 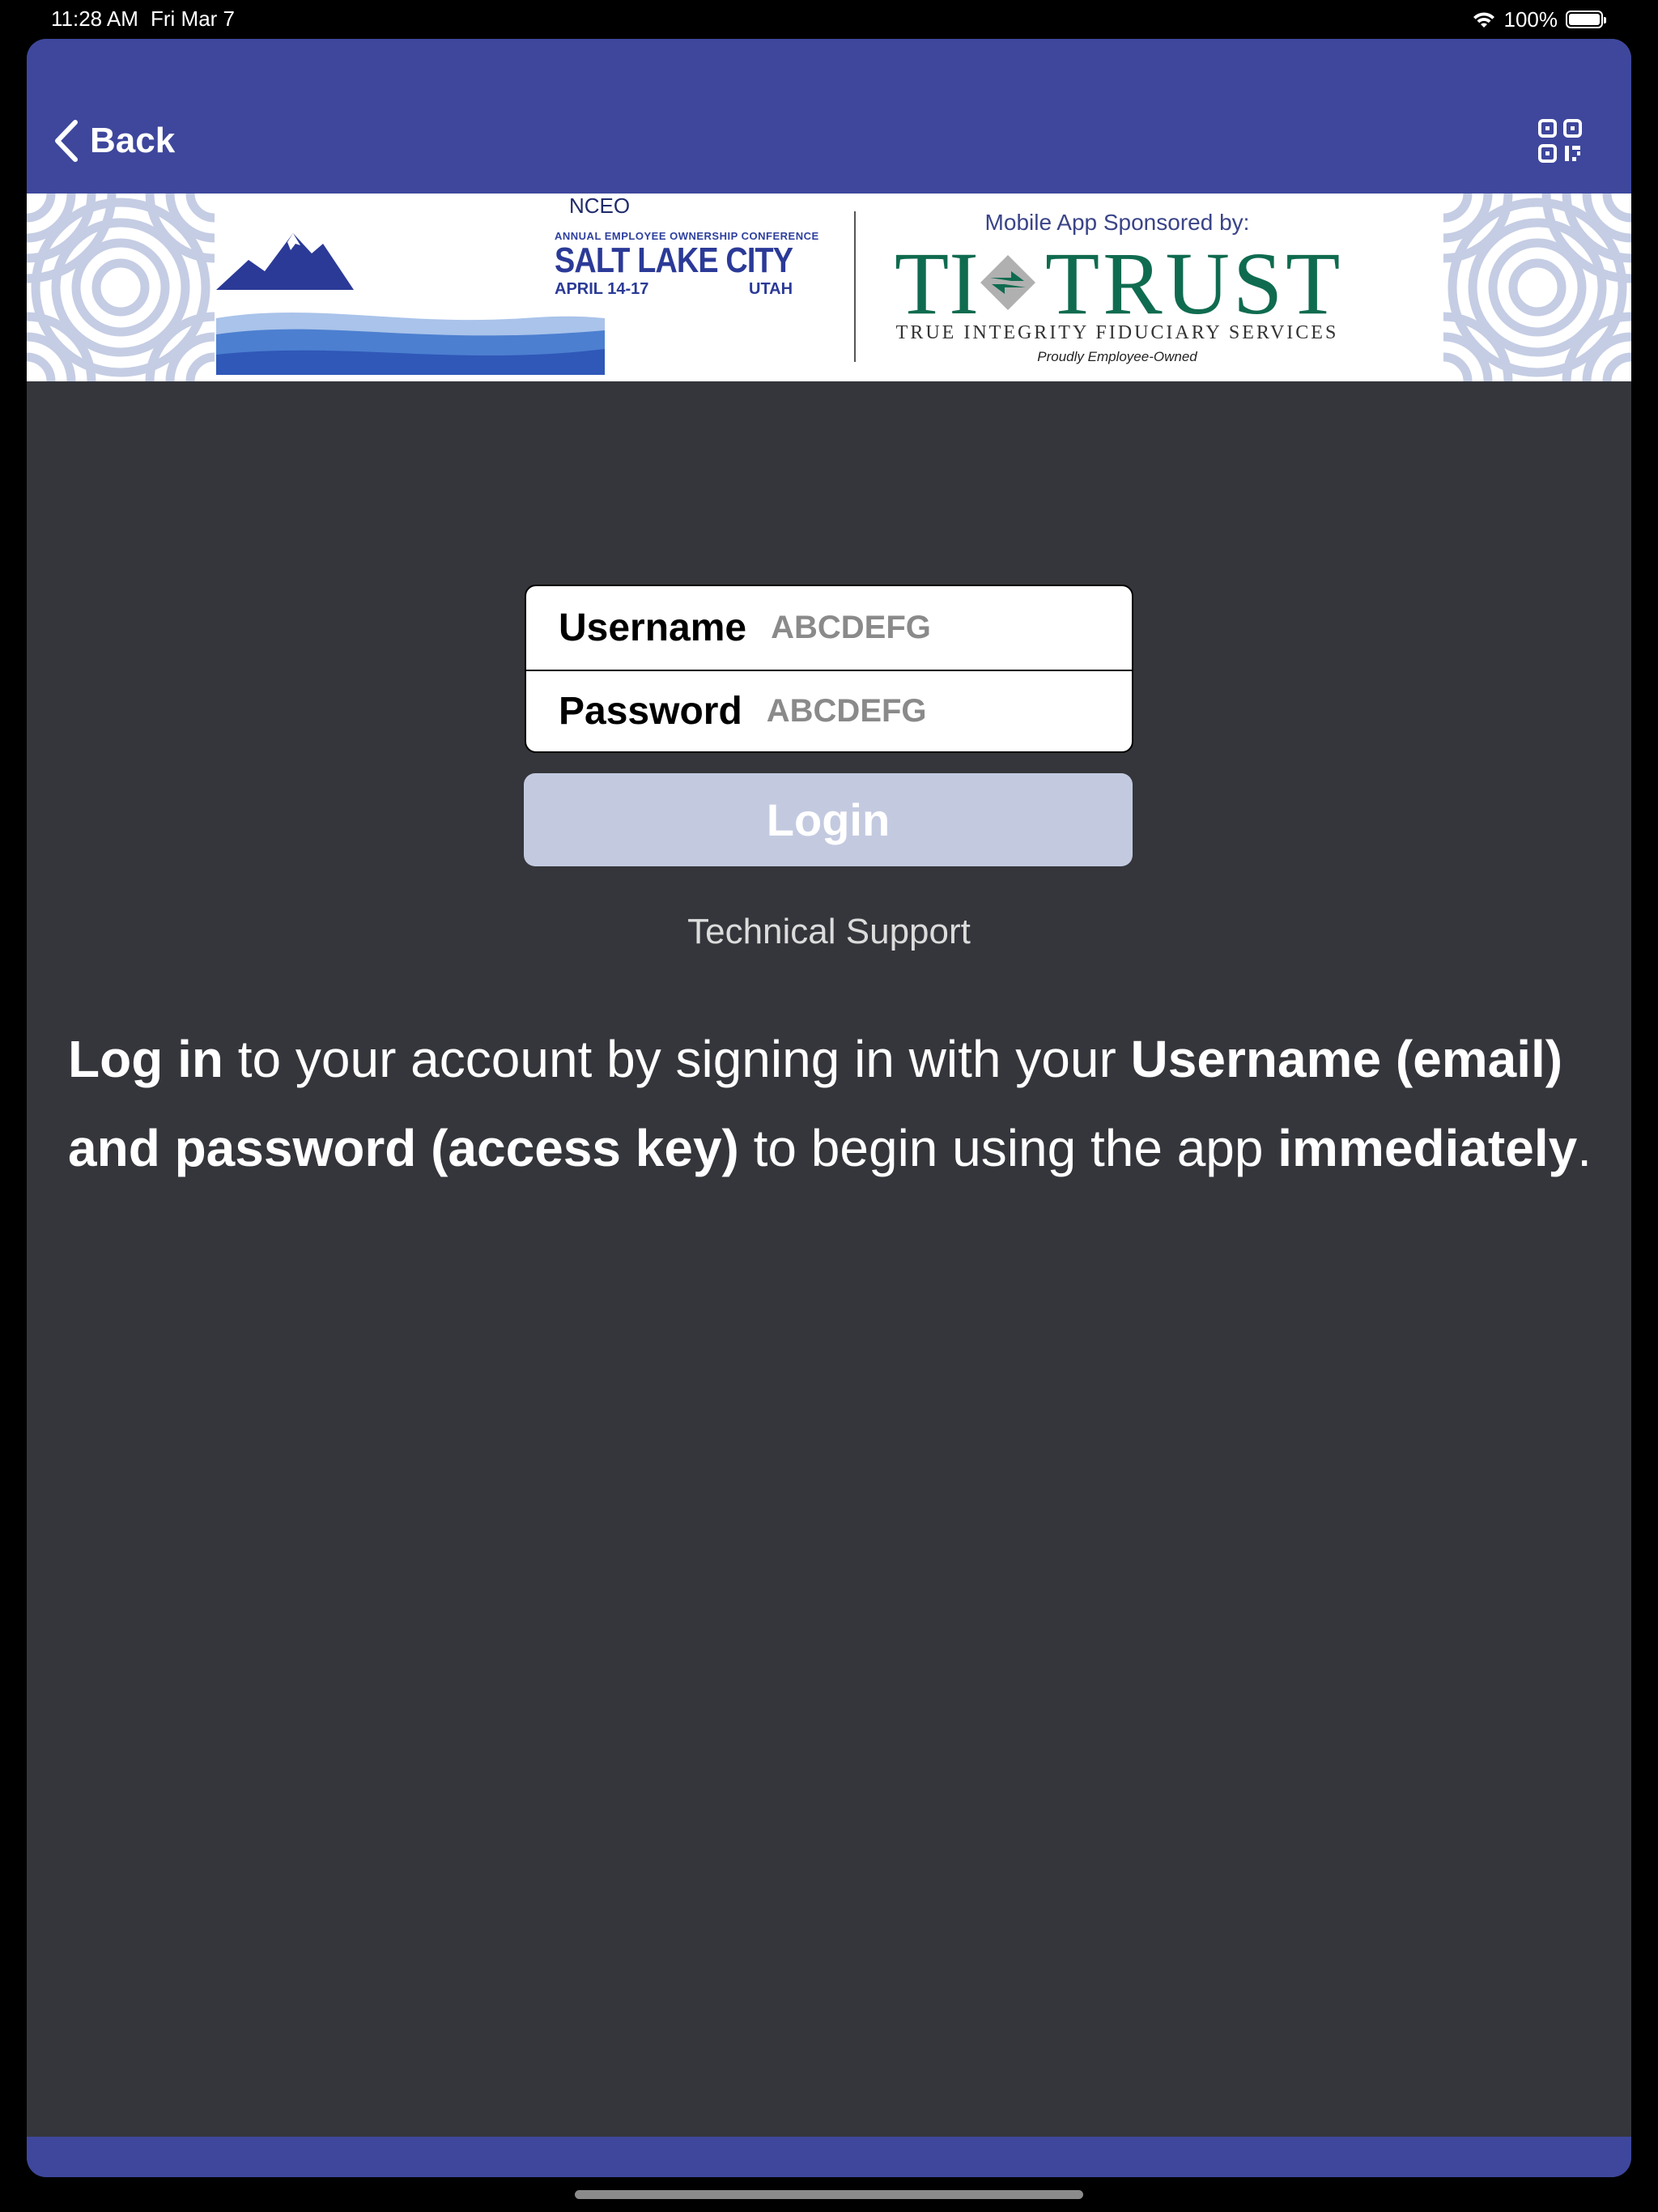 I want to click on wave-pattern-left, so click(x=121, y=288).